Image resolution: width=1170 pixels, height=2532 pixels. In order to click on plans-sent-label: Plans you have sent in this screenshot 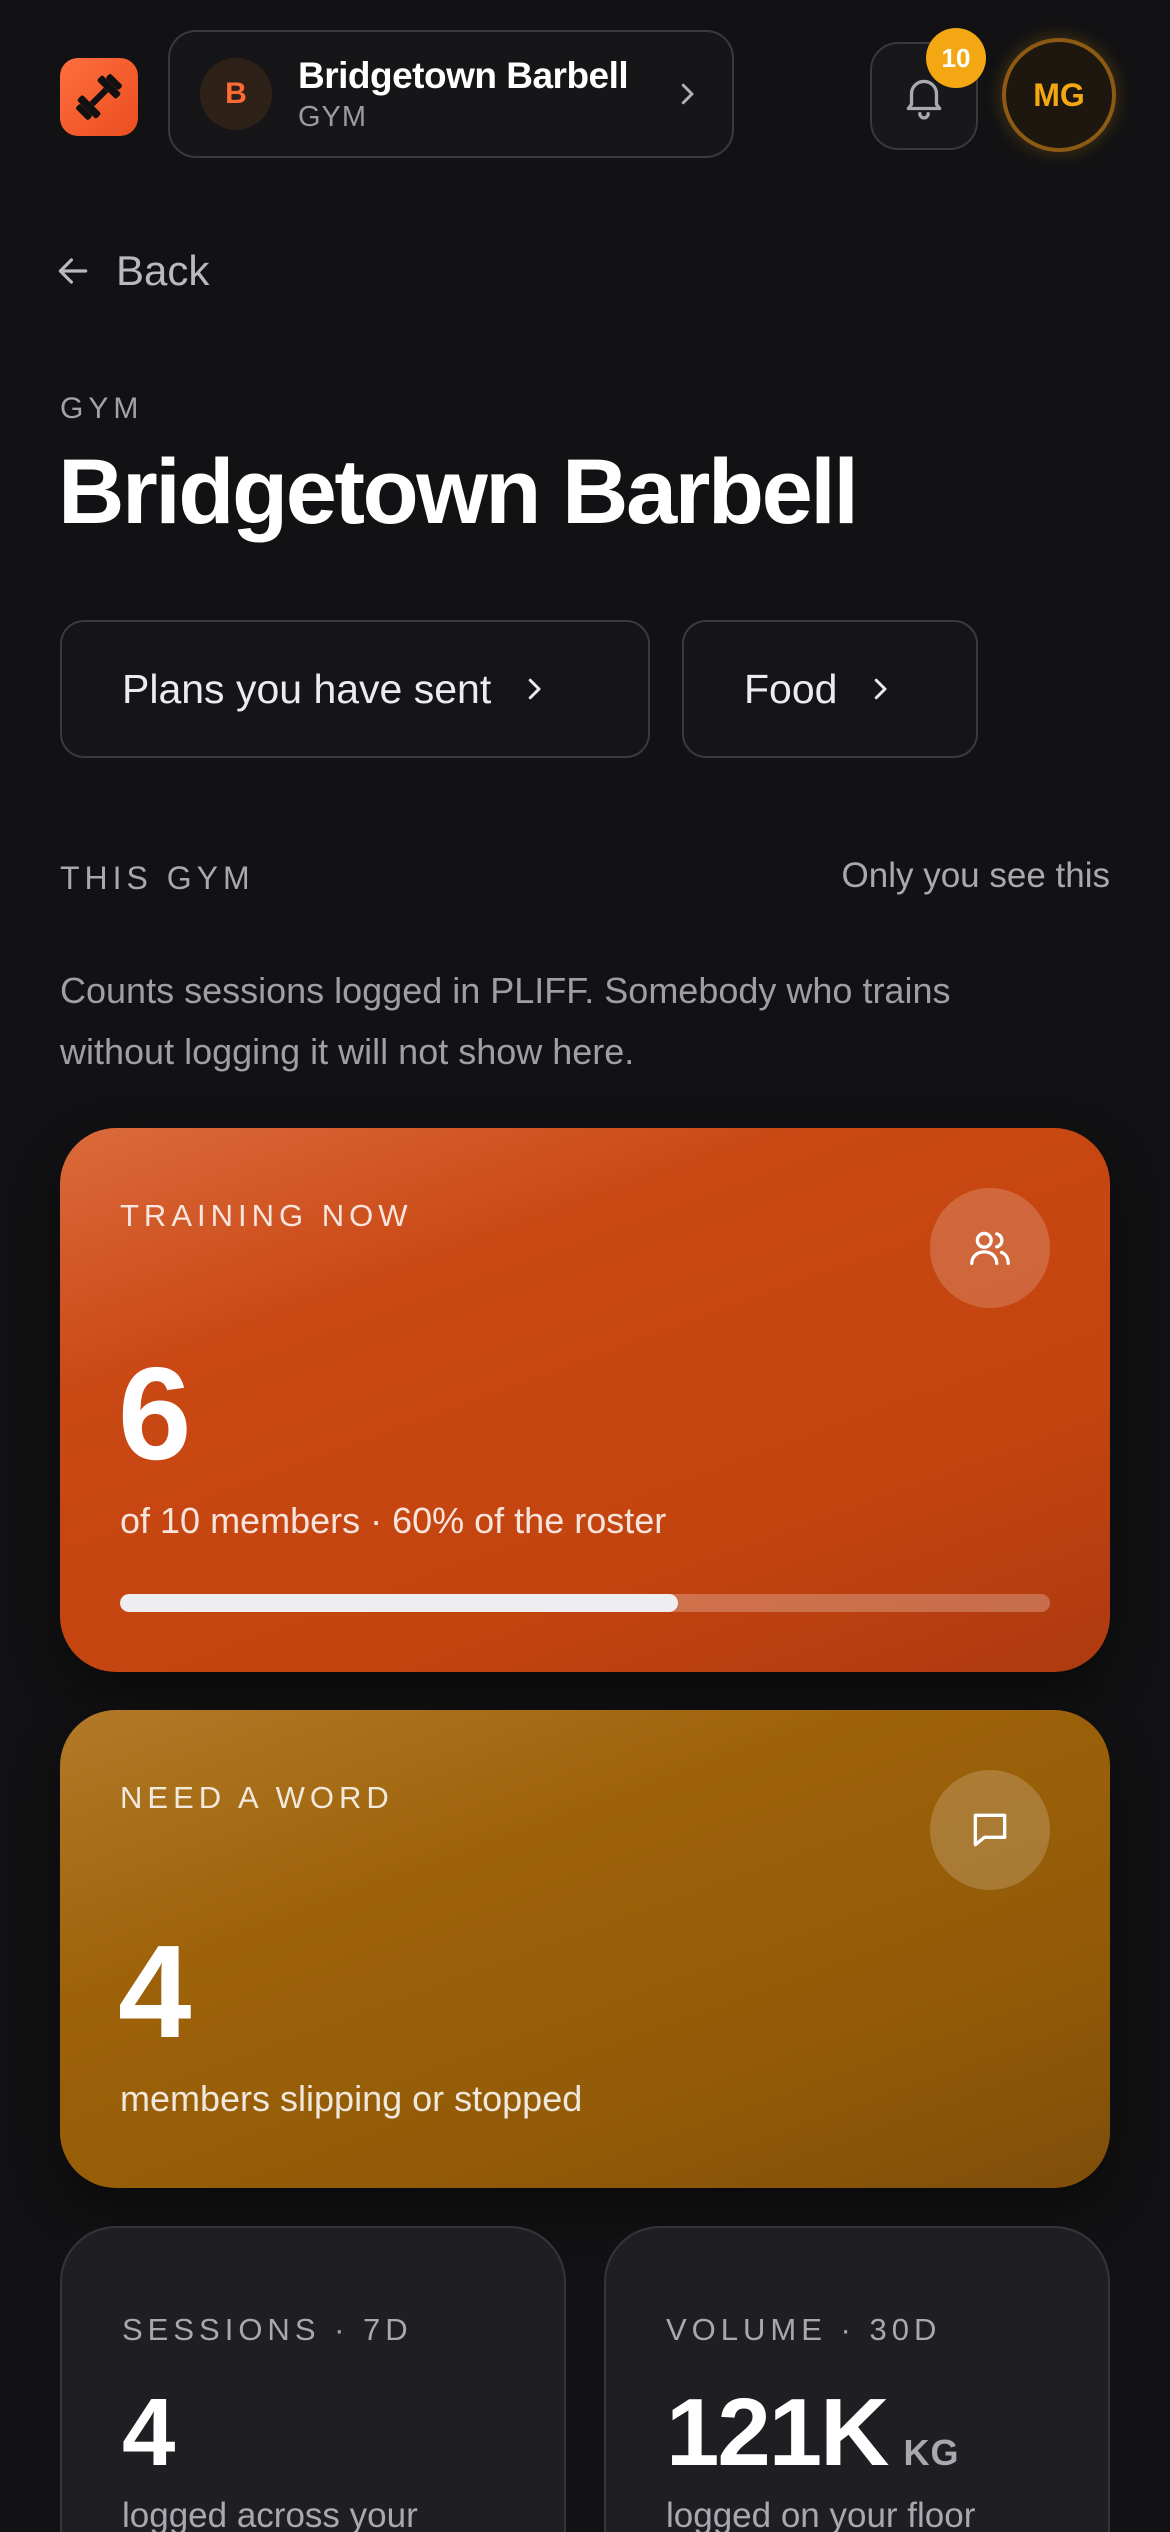, I will do `click(307, 688)`.